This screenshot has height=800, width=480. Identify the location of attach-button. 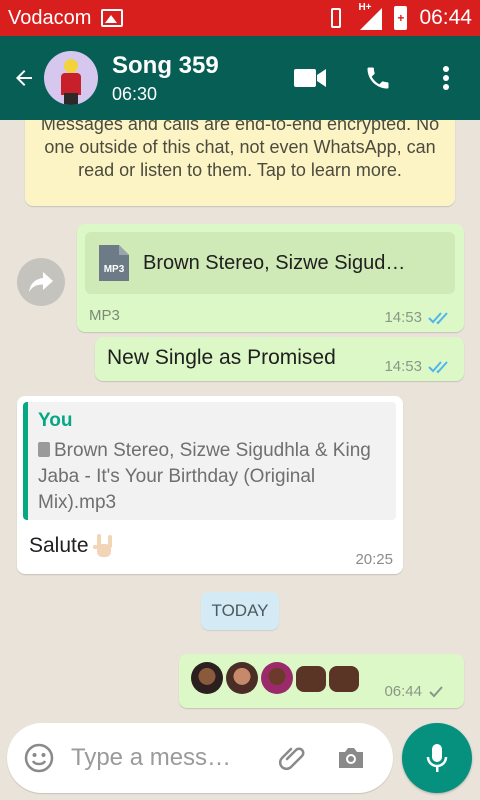
(294, 758).